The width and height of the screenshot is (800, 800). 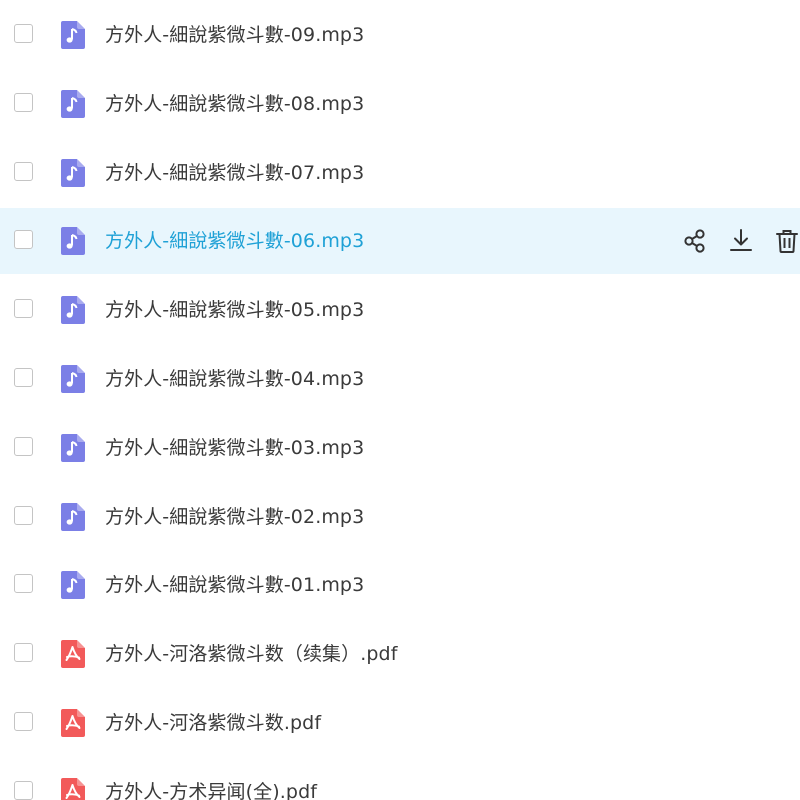 What do you see at coordinates (251, 654) in the screenshot?
I see `file-name: 方外人-河洛紫微斗数（续集）.pdf` at bounding box center [251, 654].